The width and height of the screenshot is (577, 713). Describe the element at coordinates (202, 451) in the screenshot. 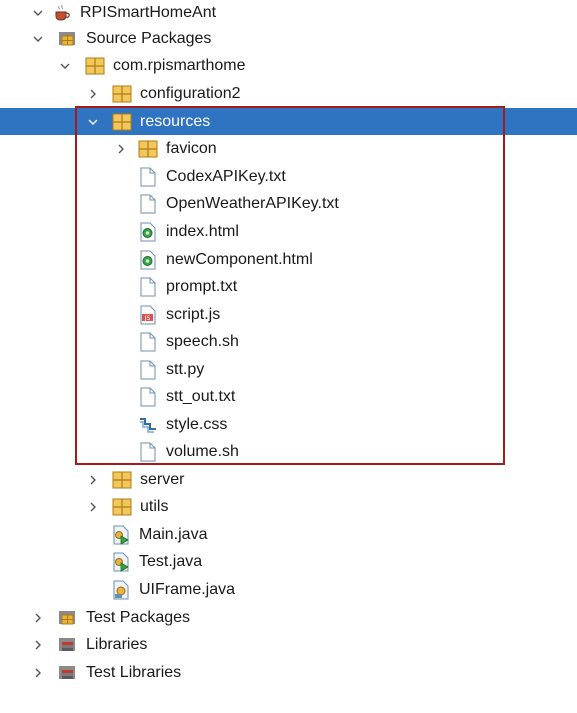

I see `tree-node-label: volume.sh` at that location.